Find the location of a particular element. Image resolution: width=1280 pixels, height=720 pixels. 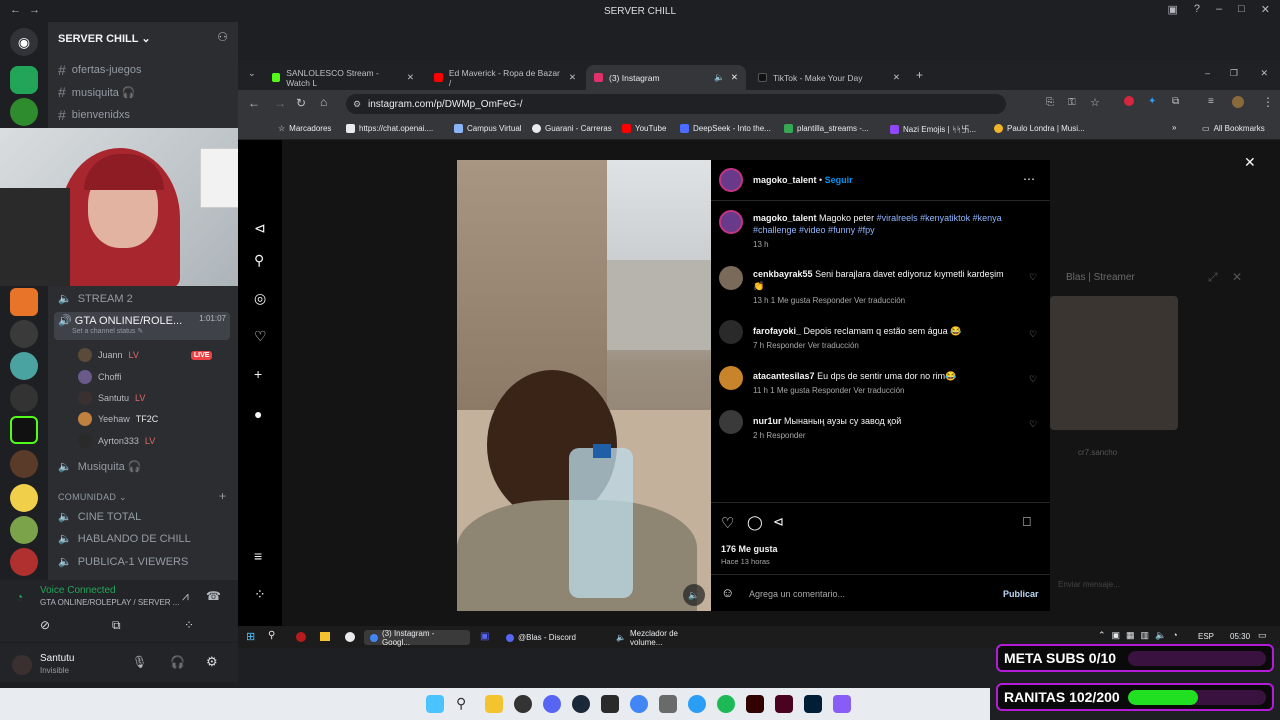

like-comment-icon: ♡ is located at coordinates (1033, 277).